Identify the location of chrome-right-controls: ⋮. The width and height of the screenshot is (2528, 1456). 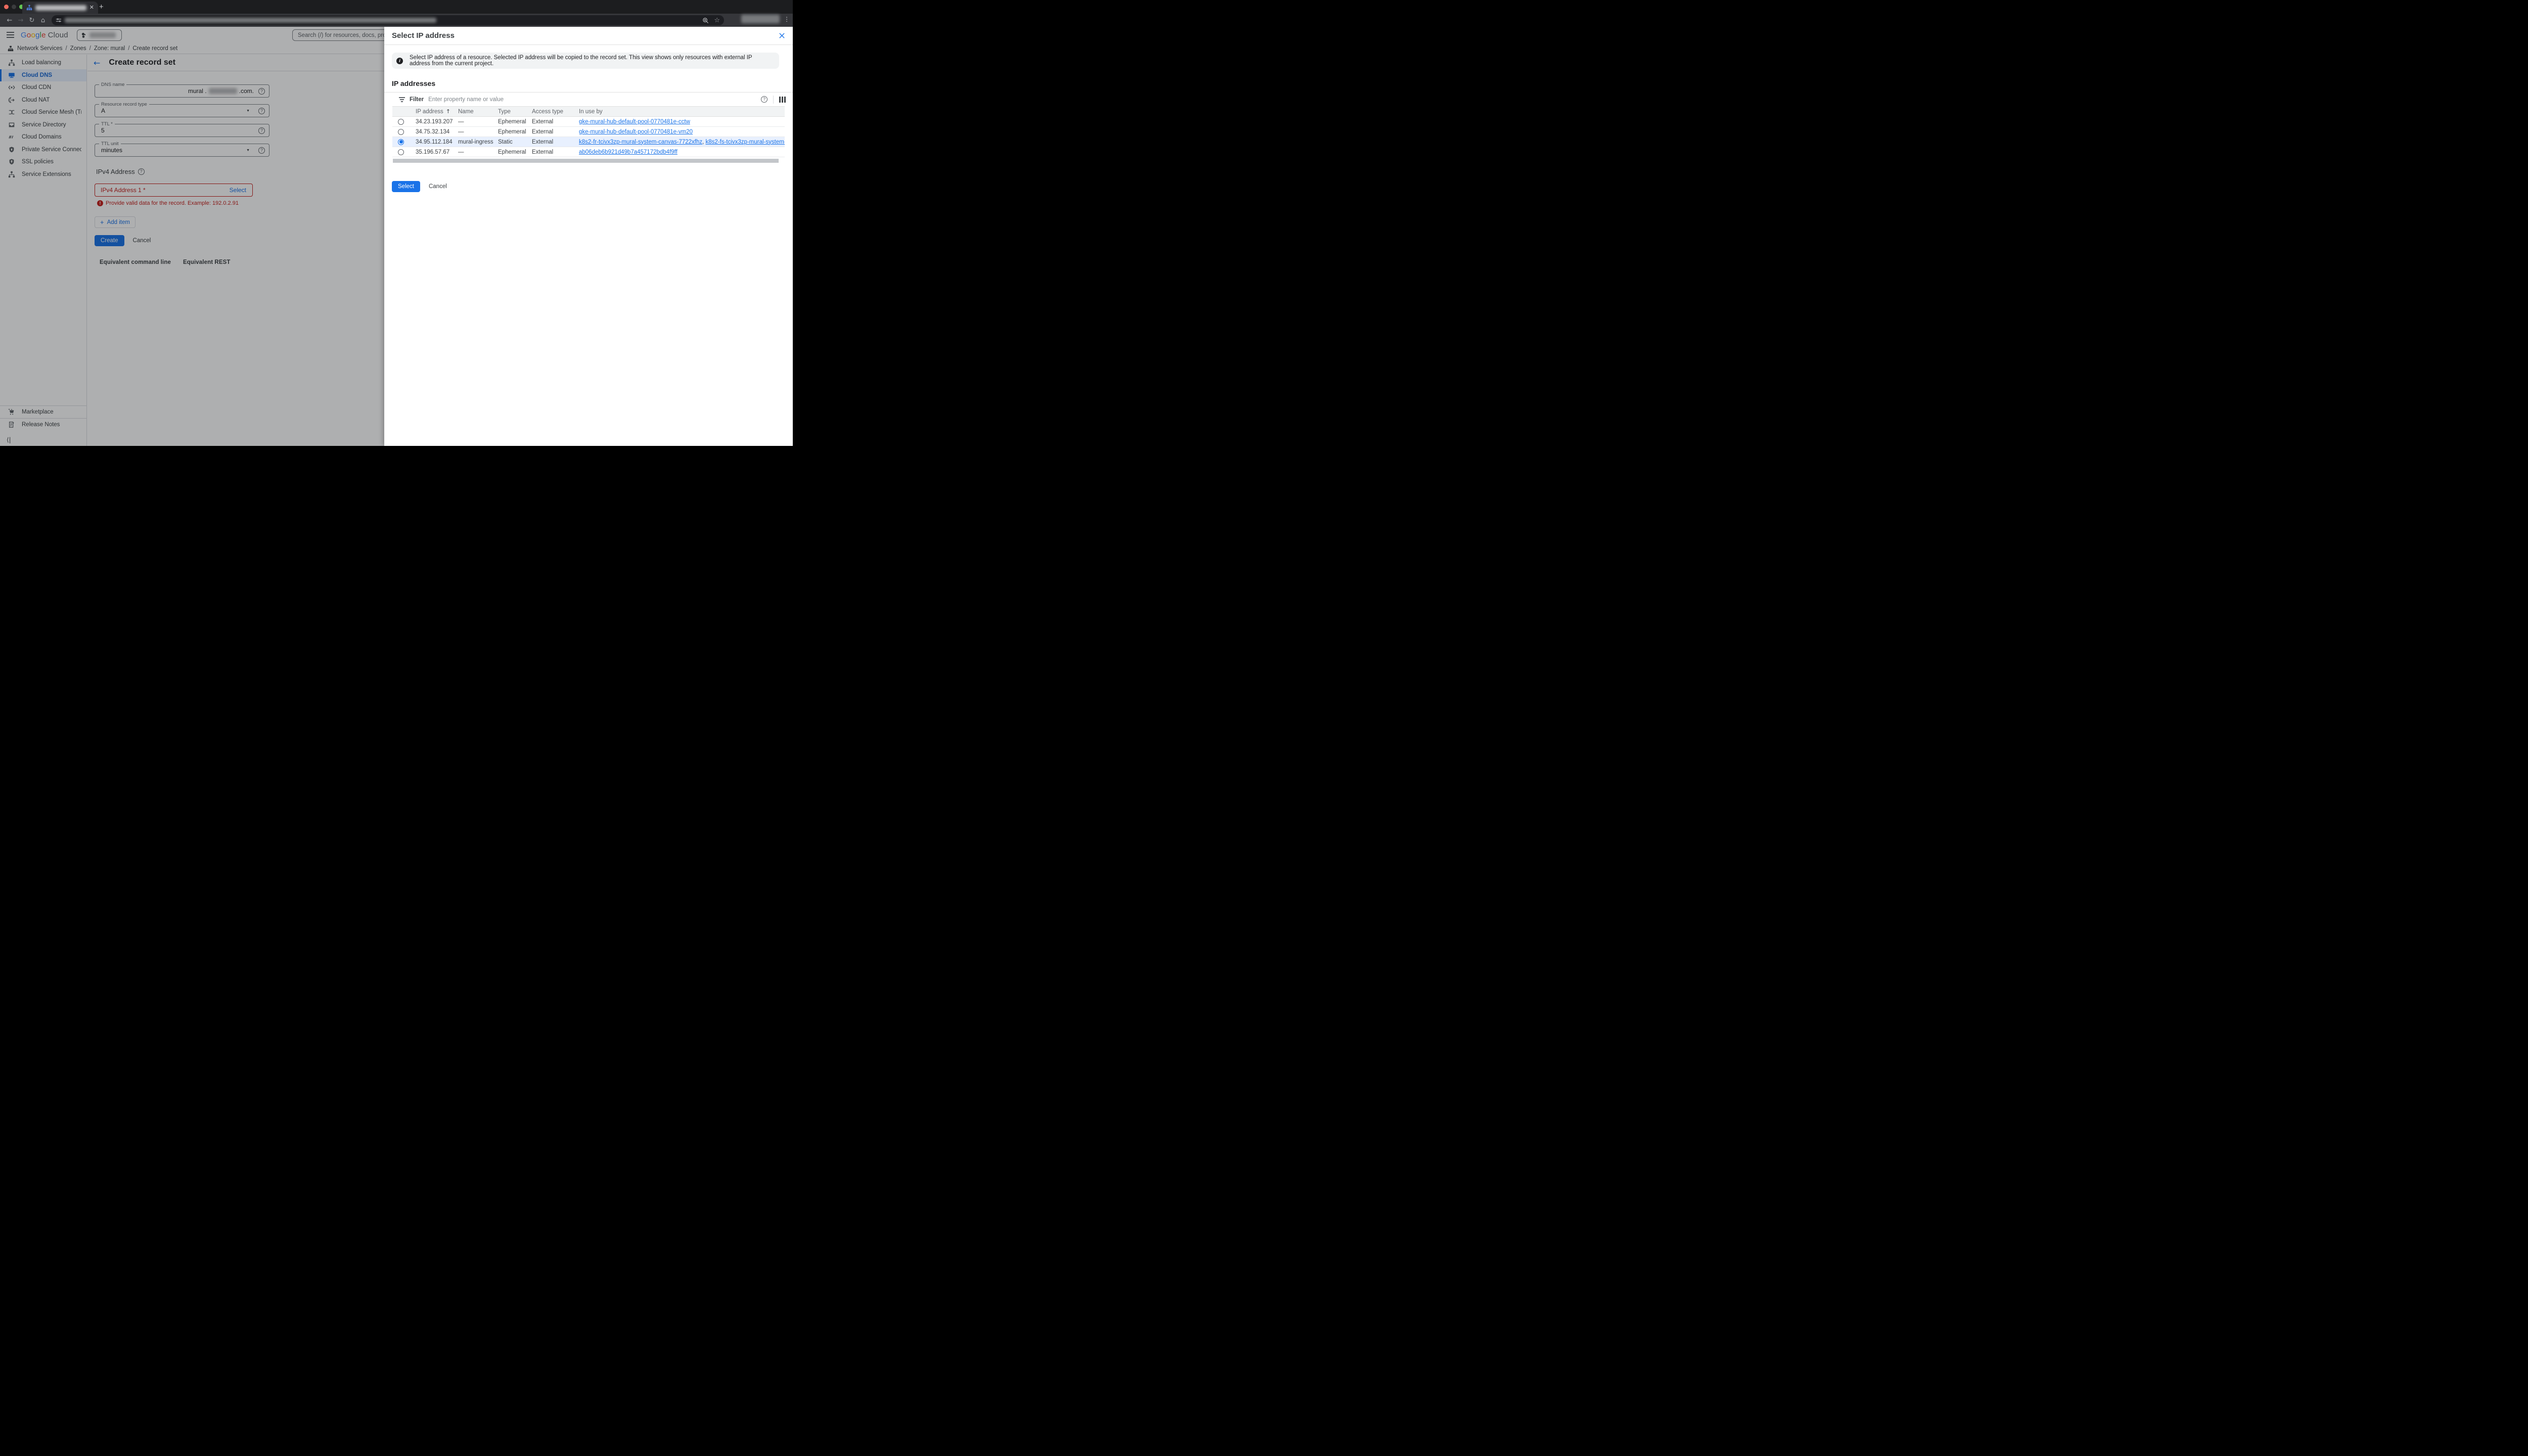
(766, 19).